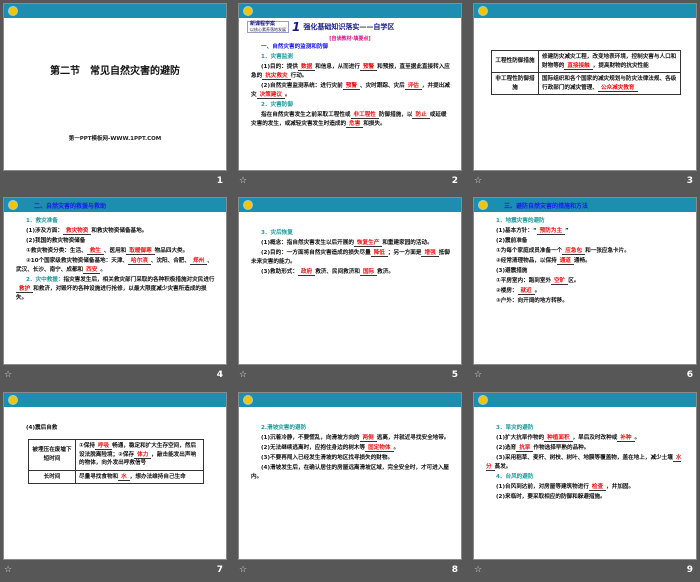 The width and height of the screenshot is (700, 582). What do you see at coordinates (116, 251) in the screenshot?
I see `paragraph: ①救灾物资分类：生活、 救生 、医用和 取暖御寒 物品四大类。` at bounding box center [116, 251].